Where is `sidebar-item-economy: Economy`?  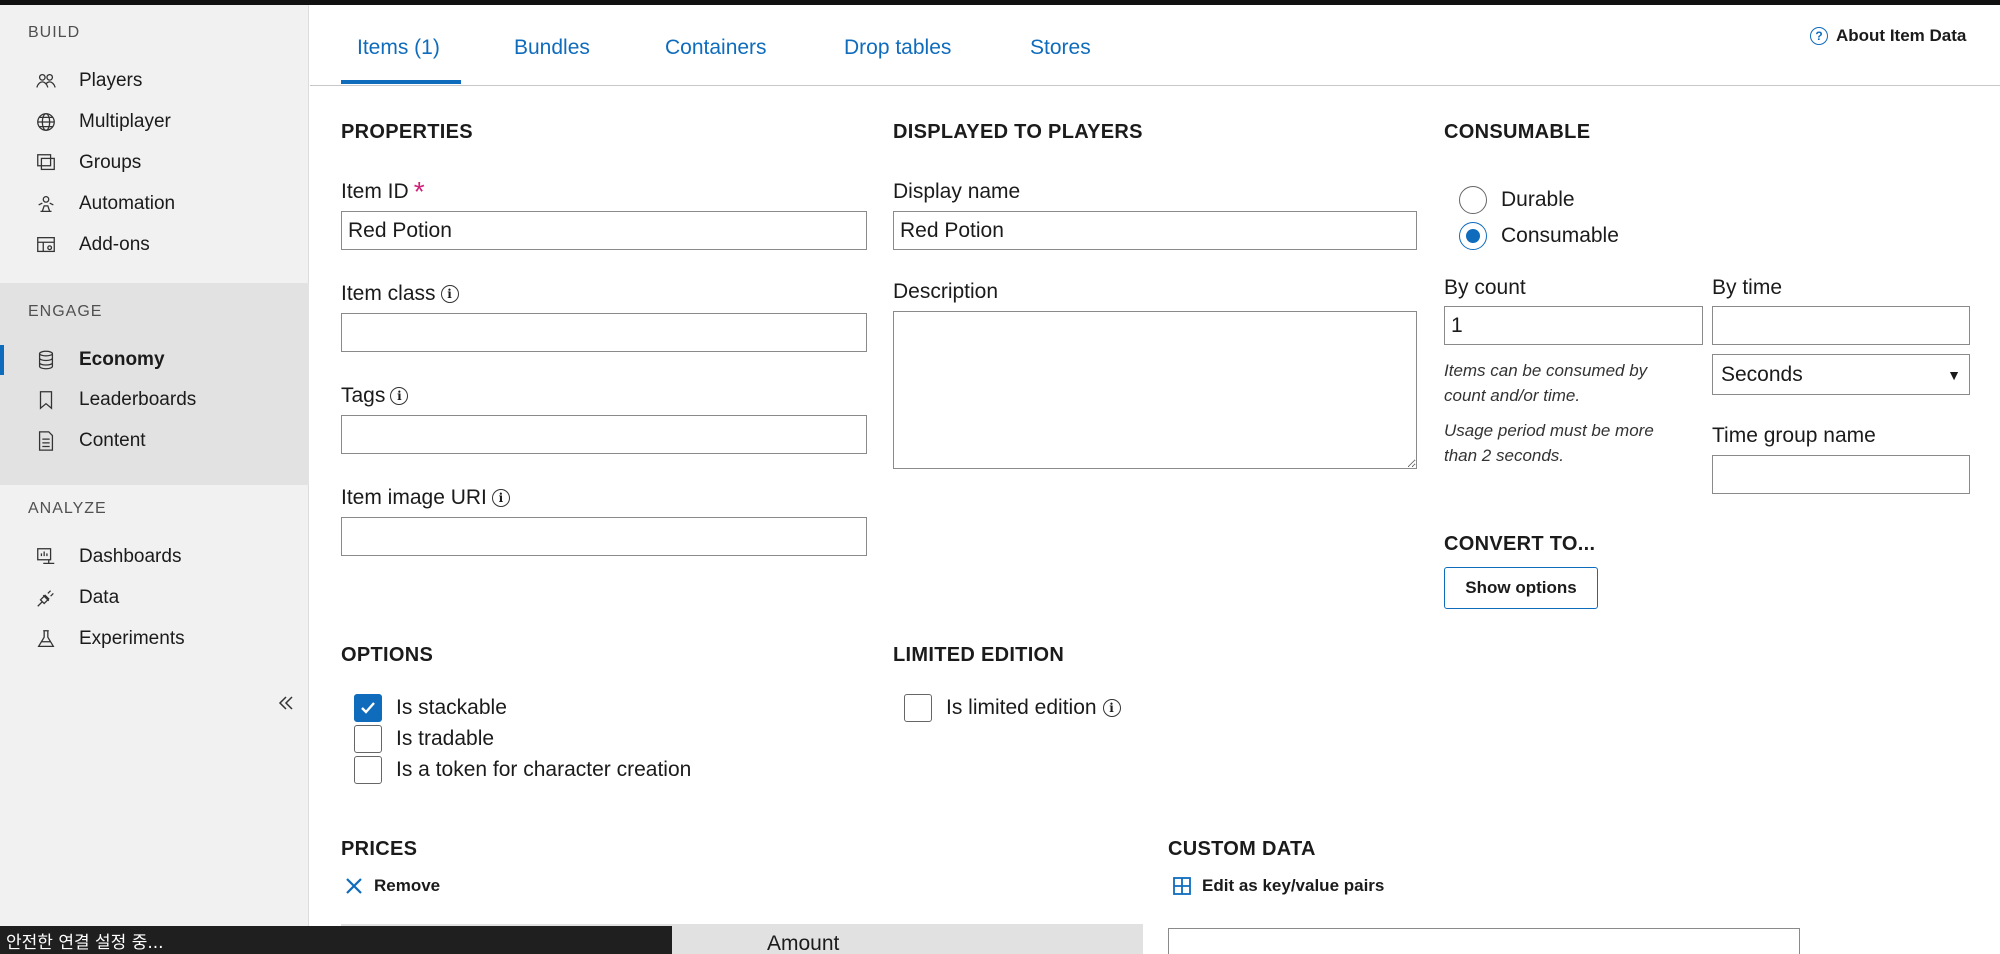
sidebar-item-economy: Economy is located at coordinates (154, 360).